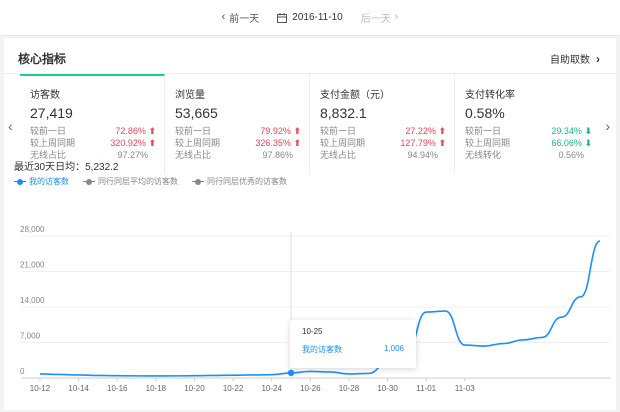 Image resolution: width=620 pixels, height=412 pixels. What do you see at coordinates (426, 388) in the screenshot?
I see `x-tick-label: 11-01` at bounding box center [426, 388].